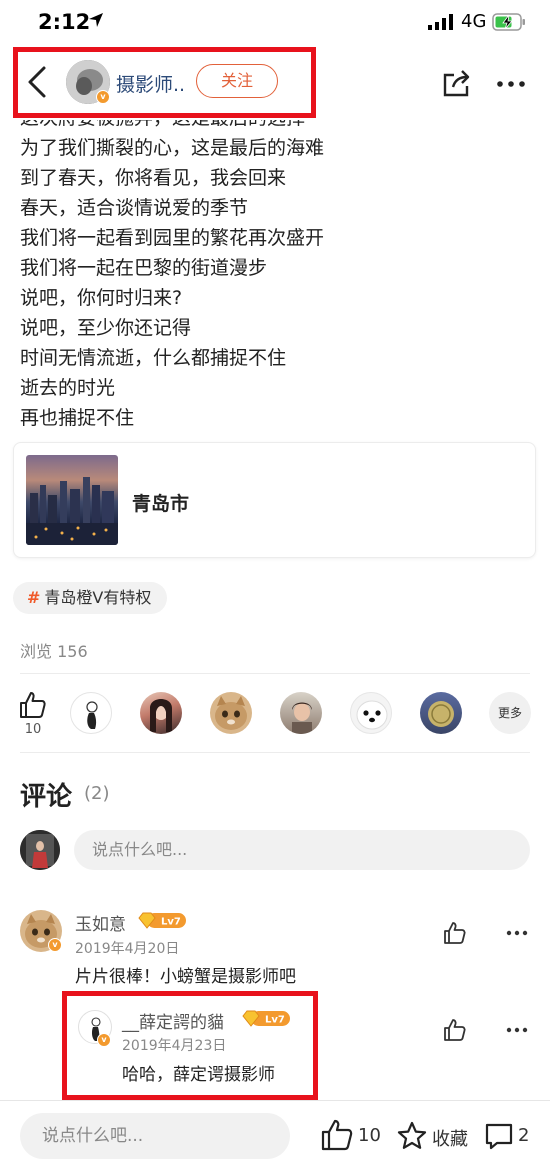 This screenshot has height=1160, width=550. I want to click on article-line: 我们将一起在巴黎的街道漫步, so click(144, 268).